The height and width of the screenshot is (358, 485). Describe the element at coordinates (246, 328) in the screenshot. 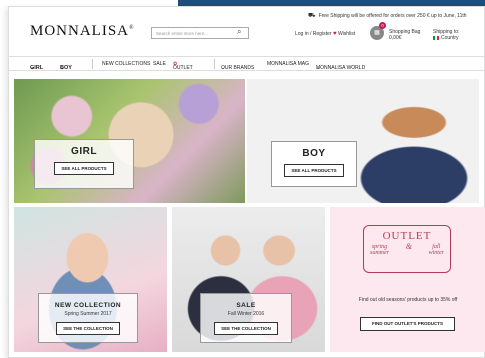

I see `sale-button: SEE THE COLLECTION` at that location.